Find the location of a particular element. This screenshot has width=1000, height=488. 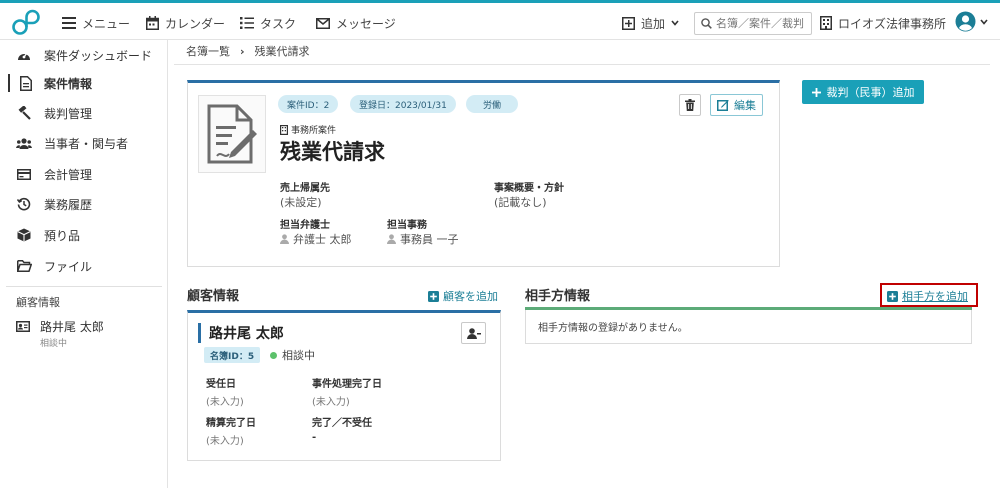

building-icon is located at coordinates (826, 23).